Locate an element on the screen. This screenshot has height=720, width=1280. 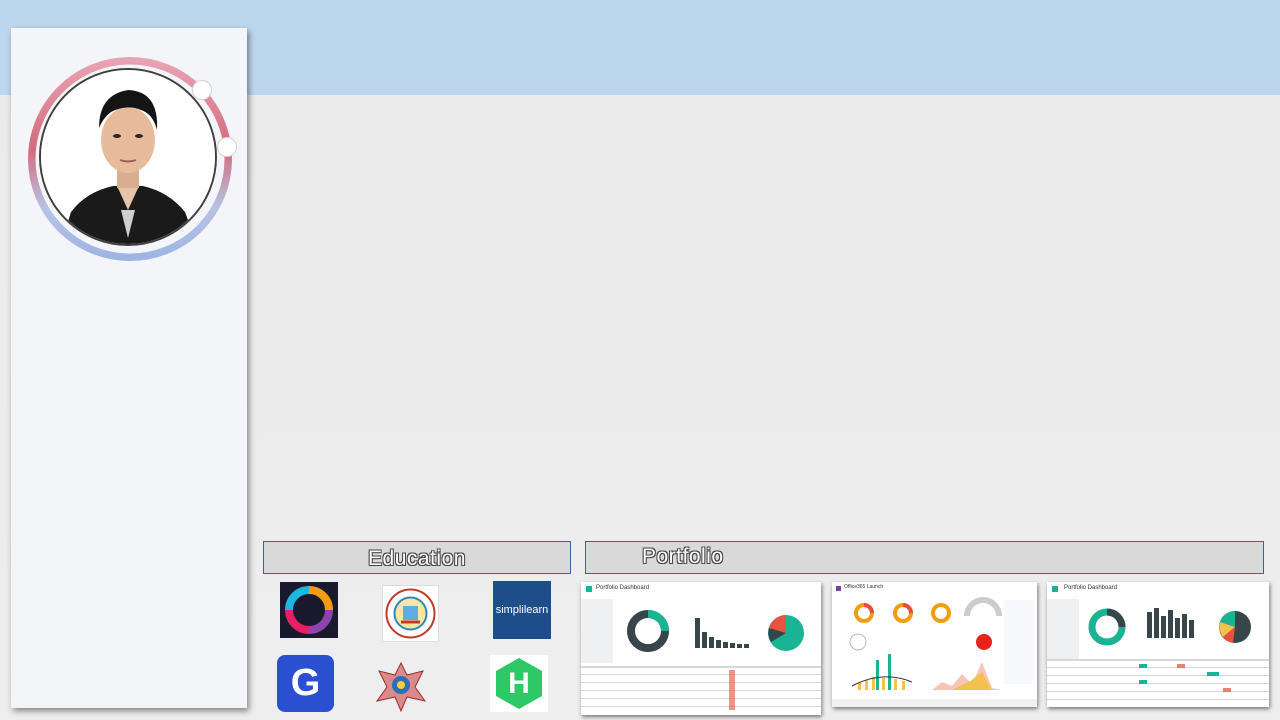
g-letter-logo: G is located at coordinates (305, 683).